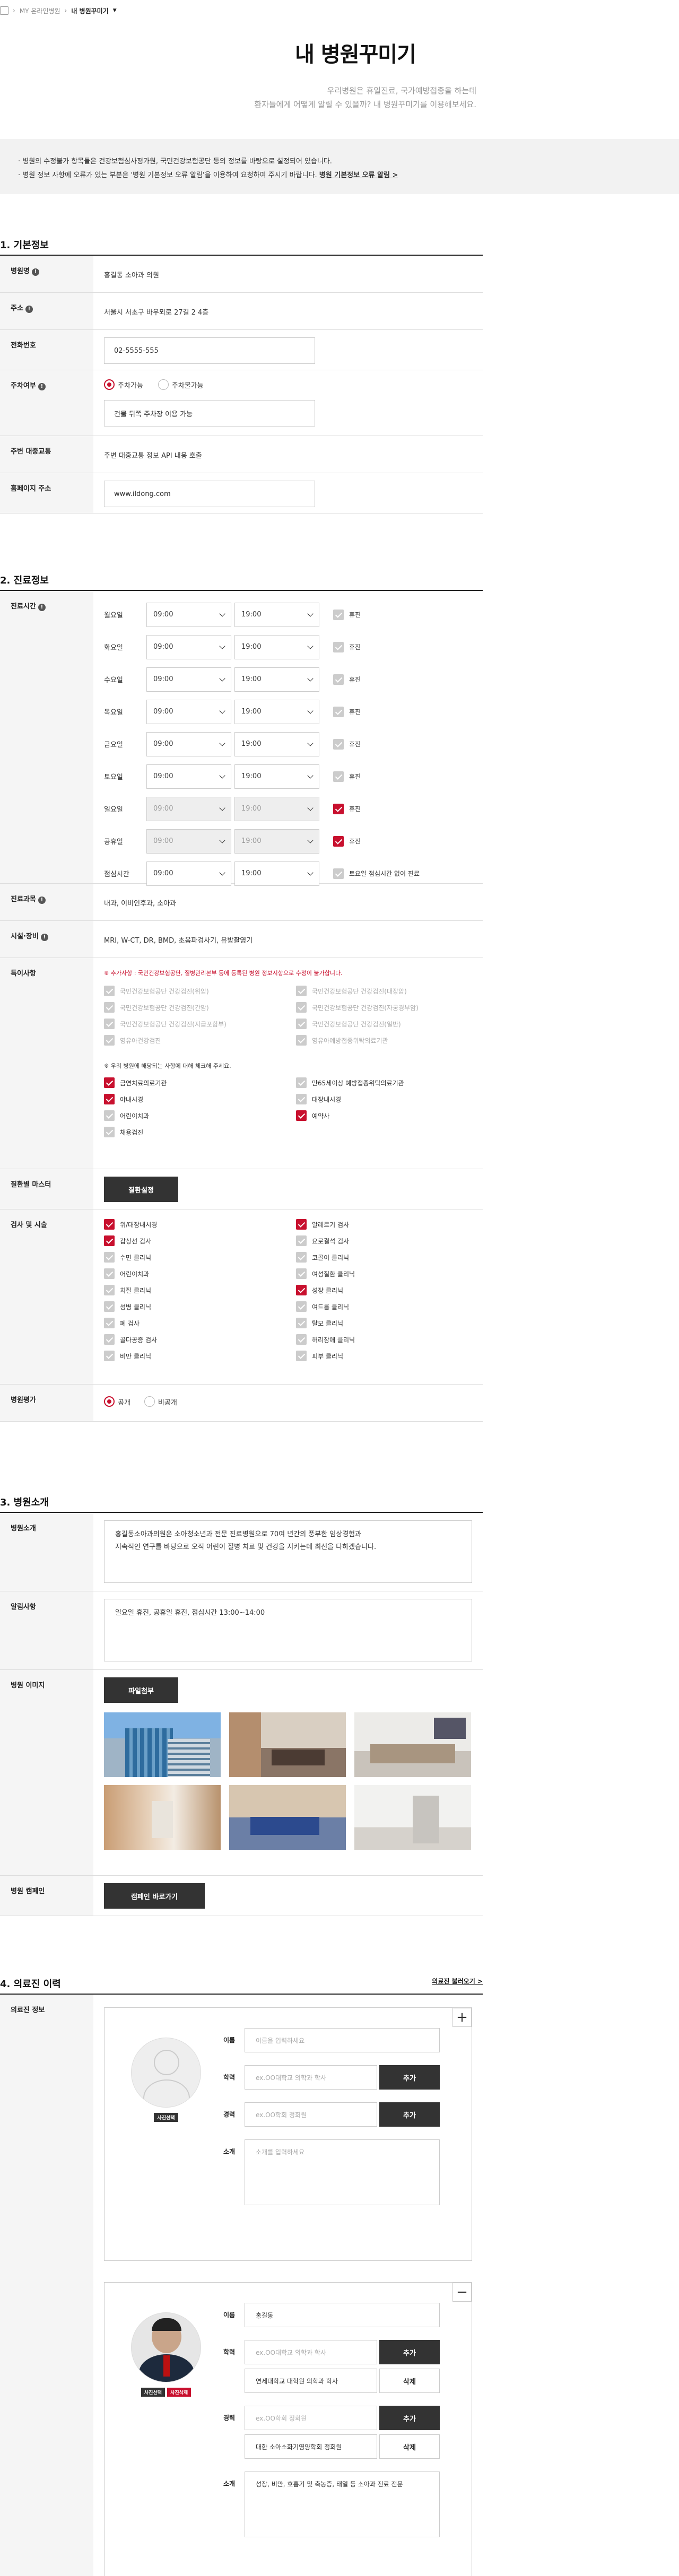  I want to click on photo-delete-button: 사진삭제, so click(179, 2392).